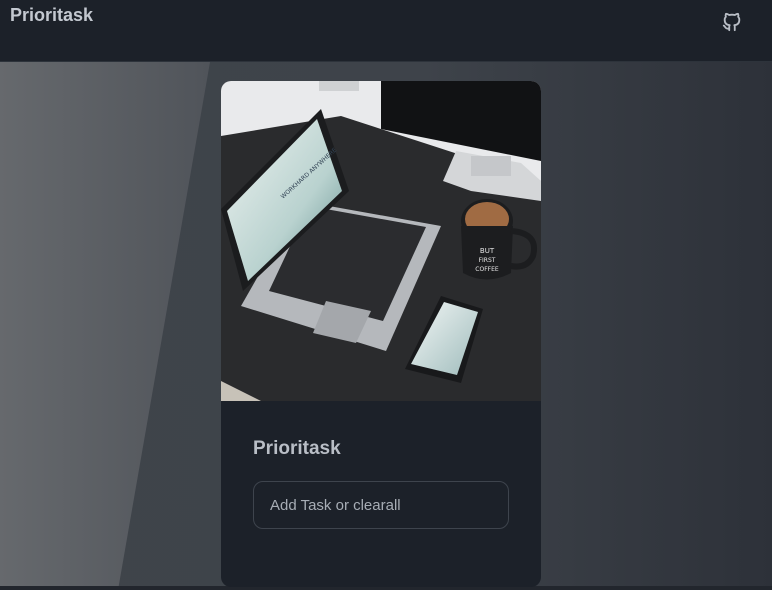  Describe the element at coordinates (297, 448) in the screenshot. I see `card-title: Prioritask` at that location.